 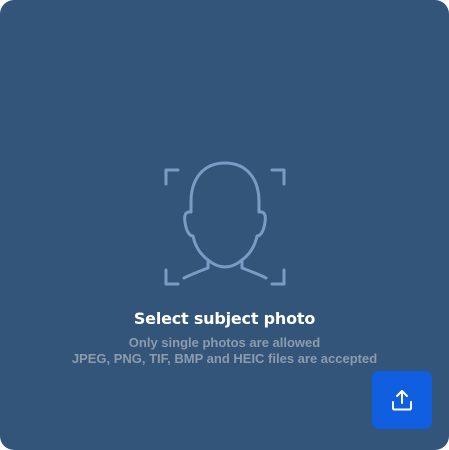 I want to click on upload-icon, so click(x=402, y=400).